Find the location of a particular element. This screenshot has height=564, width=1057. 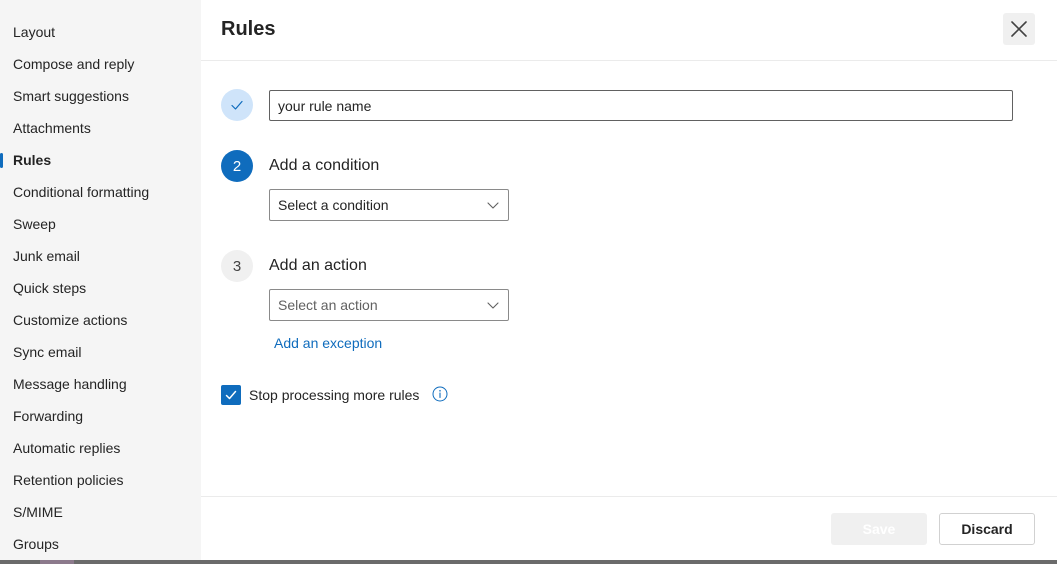

sidebar-item-retention-policies: Retention policies is located at coordinates (100, 480).